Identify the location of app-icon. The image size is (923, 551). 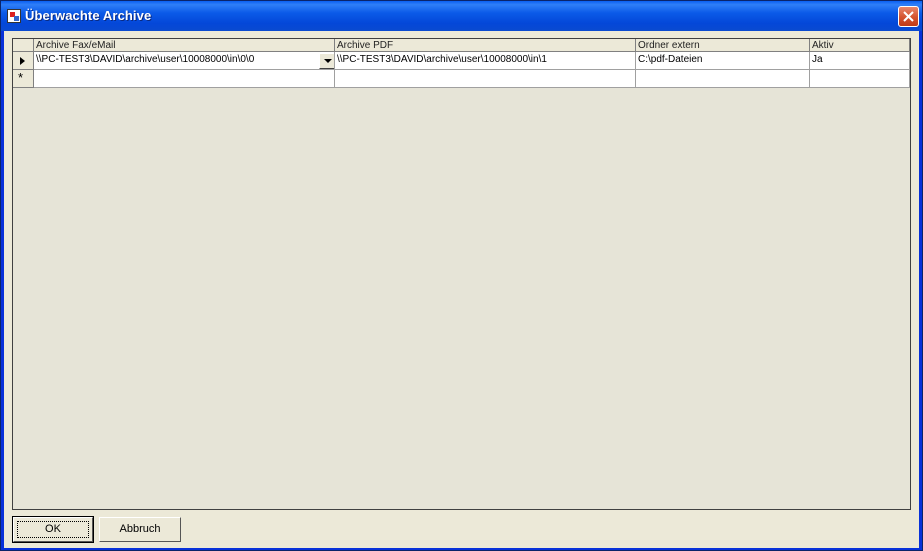
(14, 16).